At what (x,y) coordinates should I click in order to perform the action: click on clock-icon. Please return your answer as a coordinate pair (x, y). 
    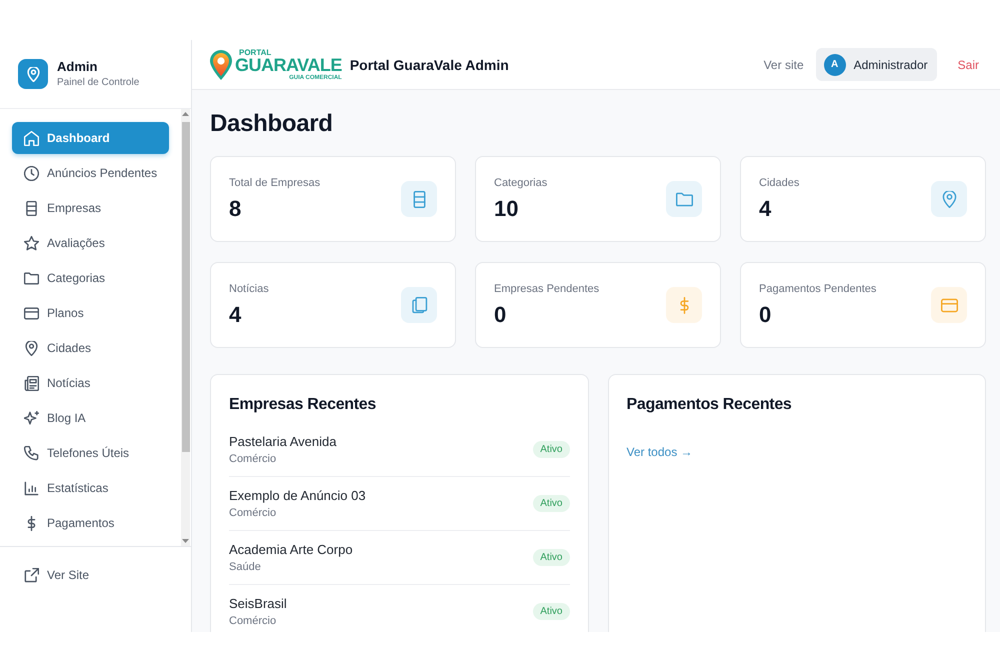
    Looking at the image, I should click on (31, 173).